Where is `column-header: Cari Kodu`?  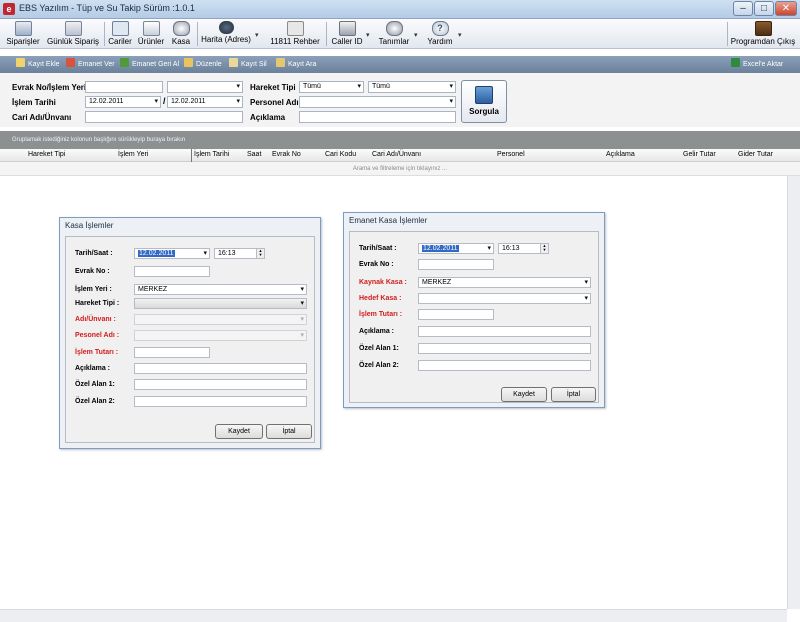
column-header: Cari Kodu is located at coordinates (340, 154).